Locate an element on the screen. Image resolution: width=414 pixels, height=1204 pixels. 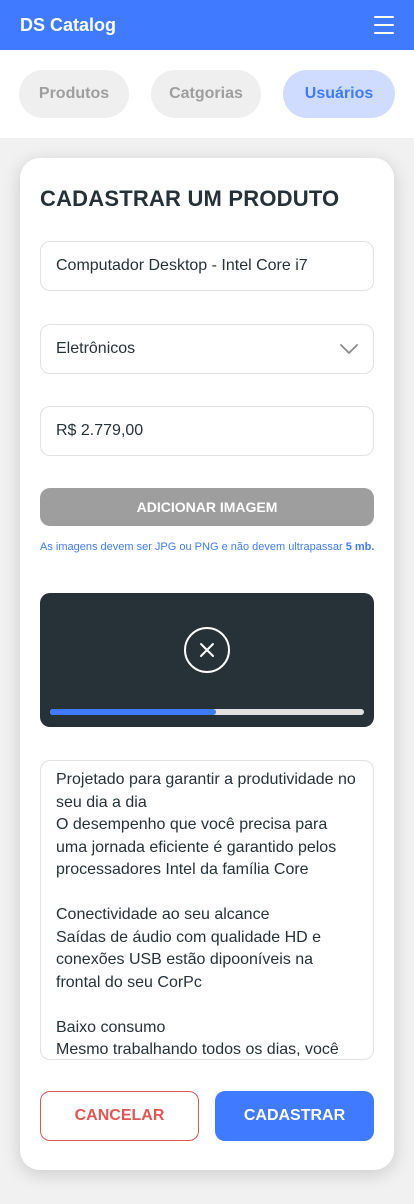
page-title: CADASTRAR UM PRODUTO is located at coordinates (190, 198).